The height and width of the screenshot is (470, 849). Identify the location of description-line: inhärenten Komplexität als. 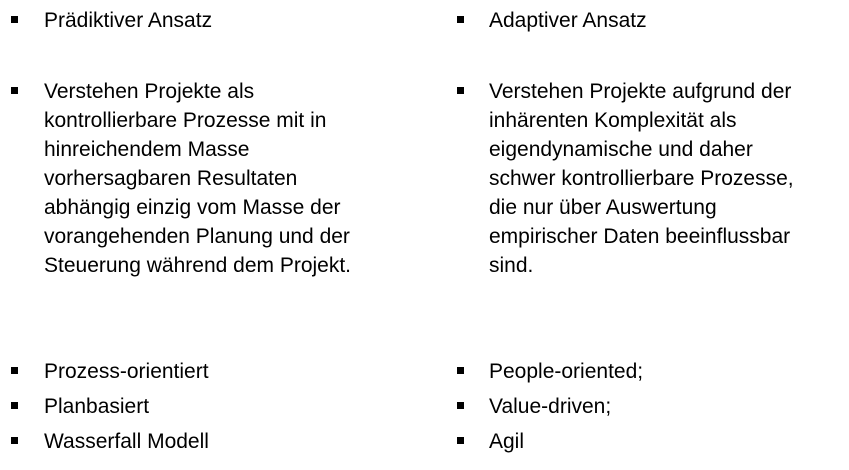
(613, 120).